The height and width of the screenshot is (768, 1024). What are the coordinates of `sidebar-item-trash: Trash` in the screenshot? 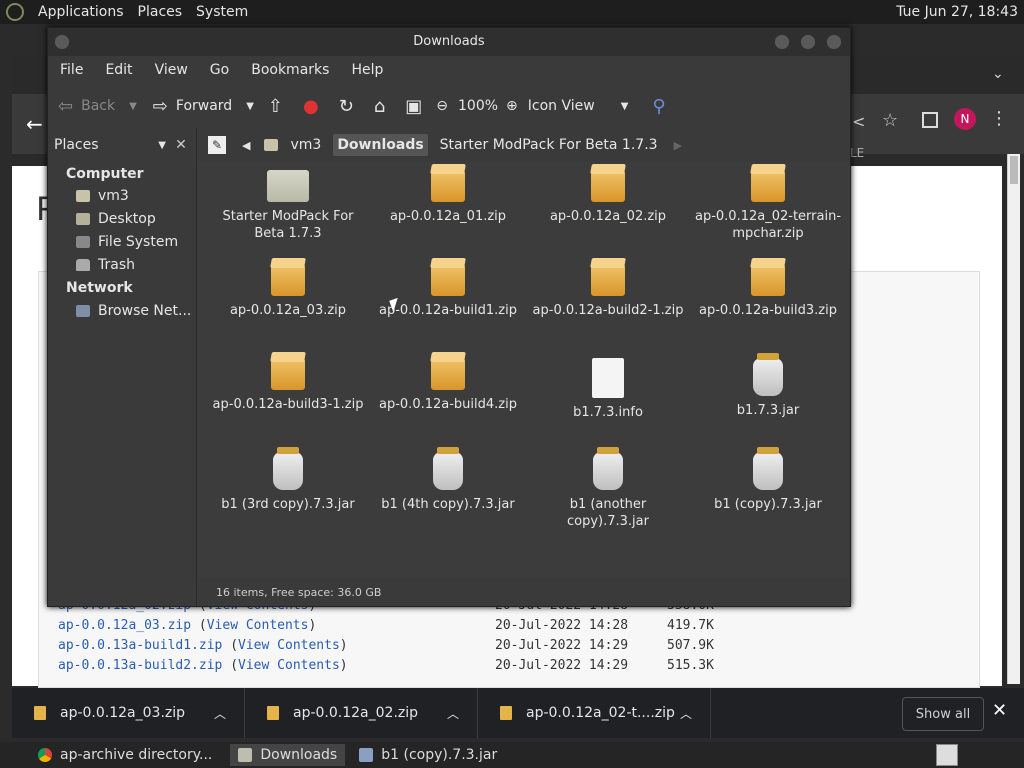 It's located at (105, 265).